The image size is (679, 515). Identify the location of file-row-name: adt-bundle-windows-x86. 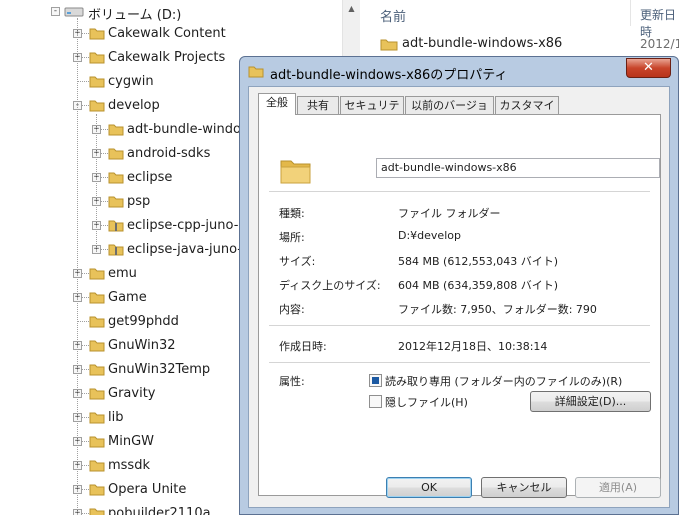
(482, 43).